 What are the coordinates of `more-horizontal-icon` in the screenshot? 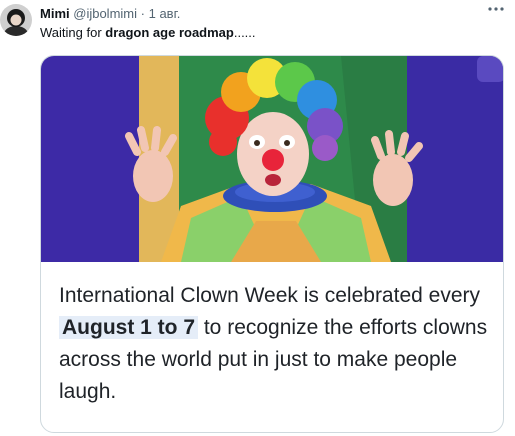 It's located at (496, 11).